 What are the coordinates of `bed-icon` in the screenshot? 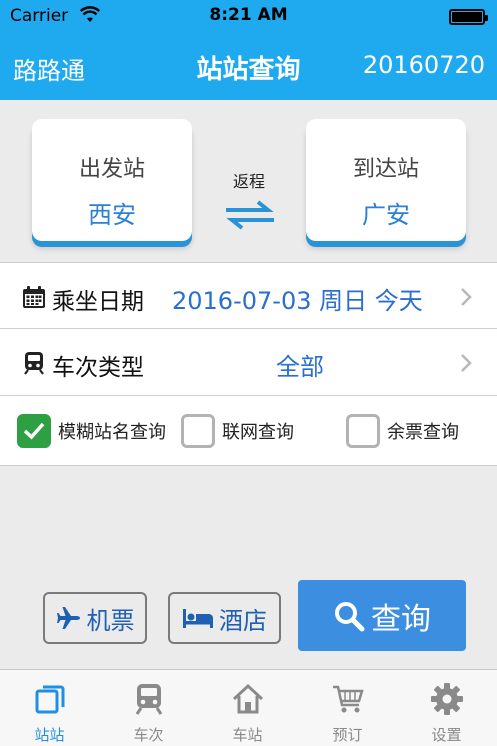 It's located at (198, 618).